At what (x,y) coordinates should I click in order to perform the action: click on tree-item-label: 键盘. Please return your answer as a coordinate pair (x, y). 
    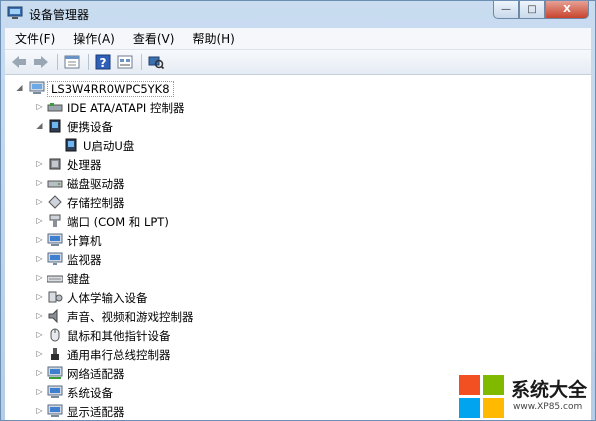
    Looking at the image, I should click on (78, 279).